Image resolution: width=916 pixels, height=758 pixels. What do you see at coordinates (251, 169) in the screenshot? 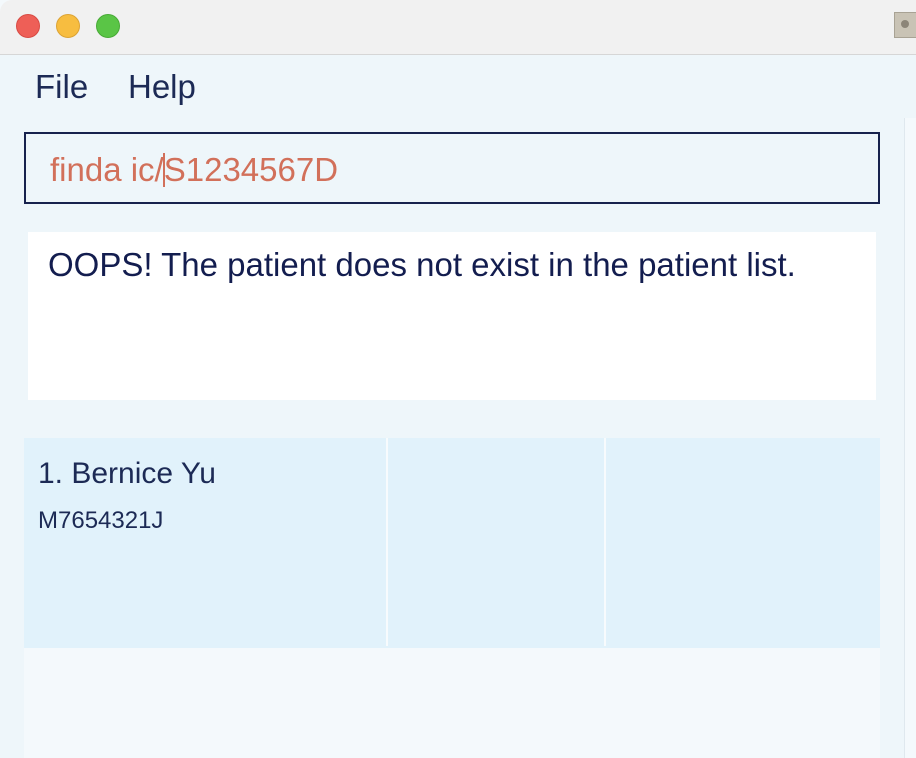
I see `command-text-after-caret: S1234567D` at bounding box center [251, 169].